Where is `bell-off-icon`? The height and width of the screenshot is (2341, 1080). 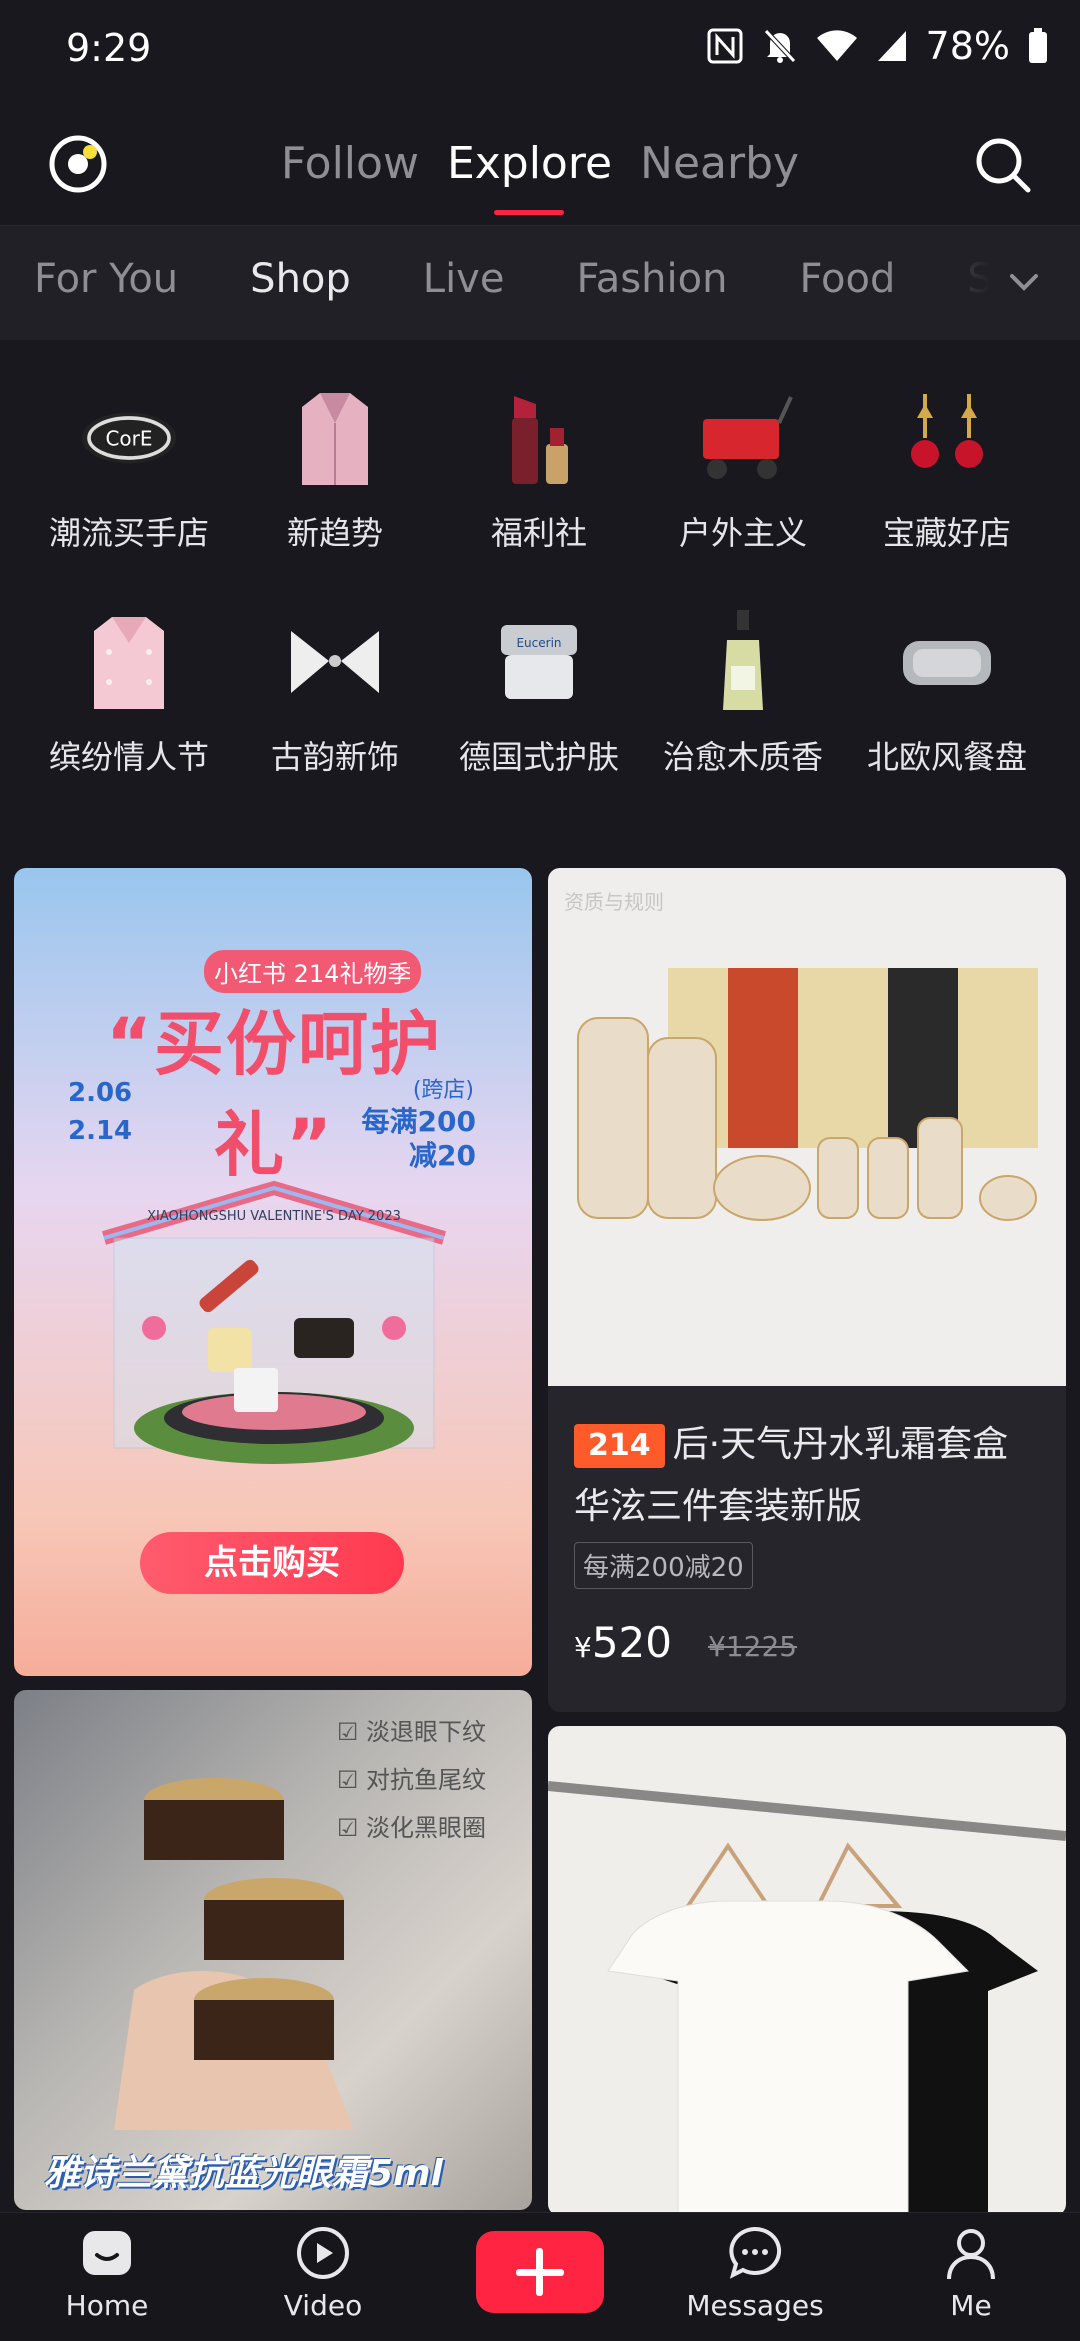 bell-off-icon is located at coordinates (780, 46).